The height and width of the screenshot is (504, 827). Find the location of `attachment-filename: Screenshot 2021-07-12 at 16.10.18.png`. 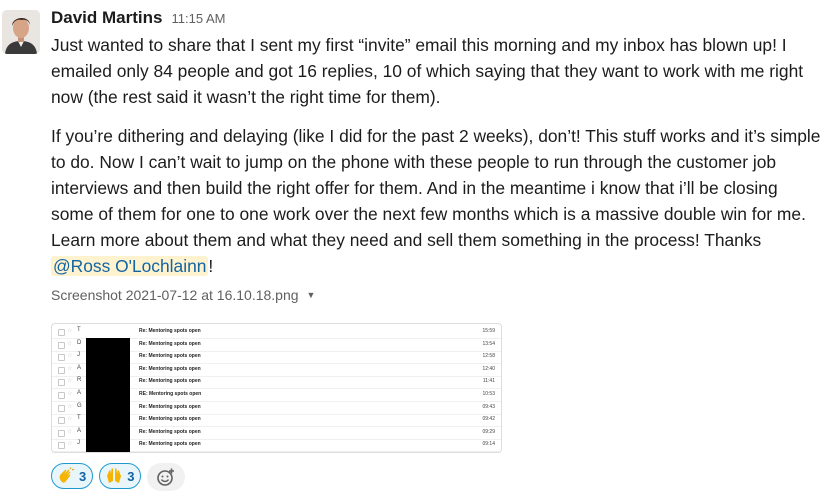

attachment-filename: Screenshot 2021-07-12 at 16.10.18.png is located at coordinates (175, 295).